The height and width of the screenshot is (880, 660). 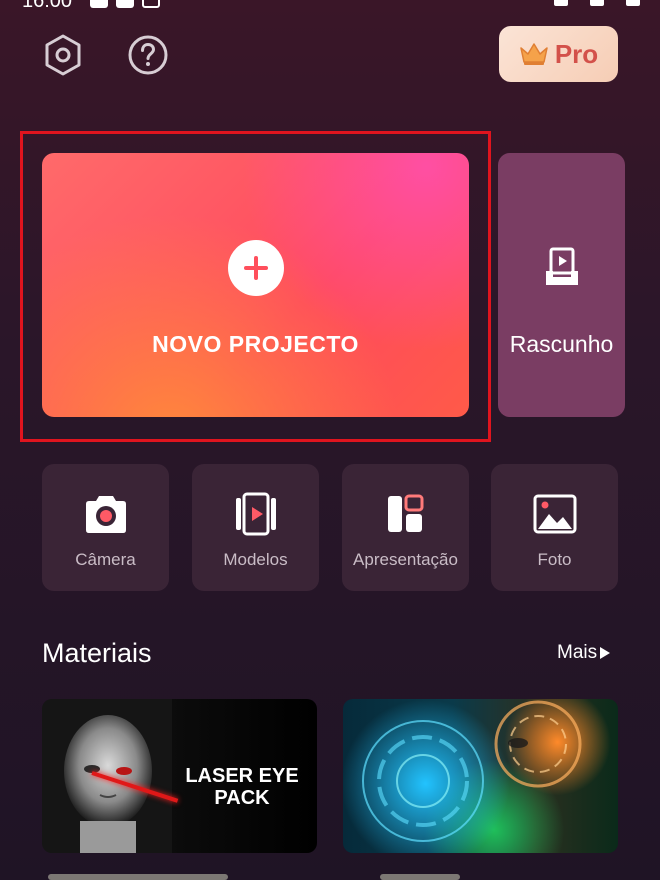 I want to click on camera-icon, so click(x=106, y=514).